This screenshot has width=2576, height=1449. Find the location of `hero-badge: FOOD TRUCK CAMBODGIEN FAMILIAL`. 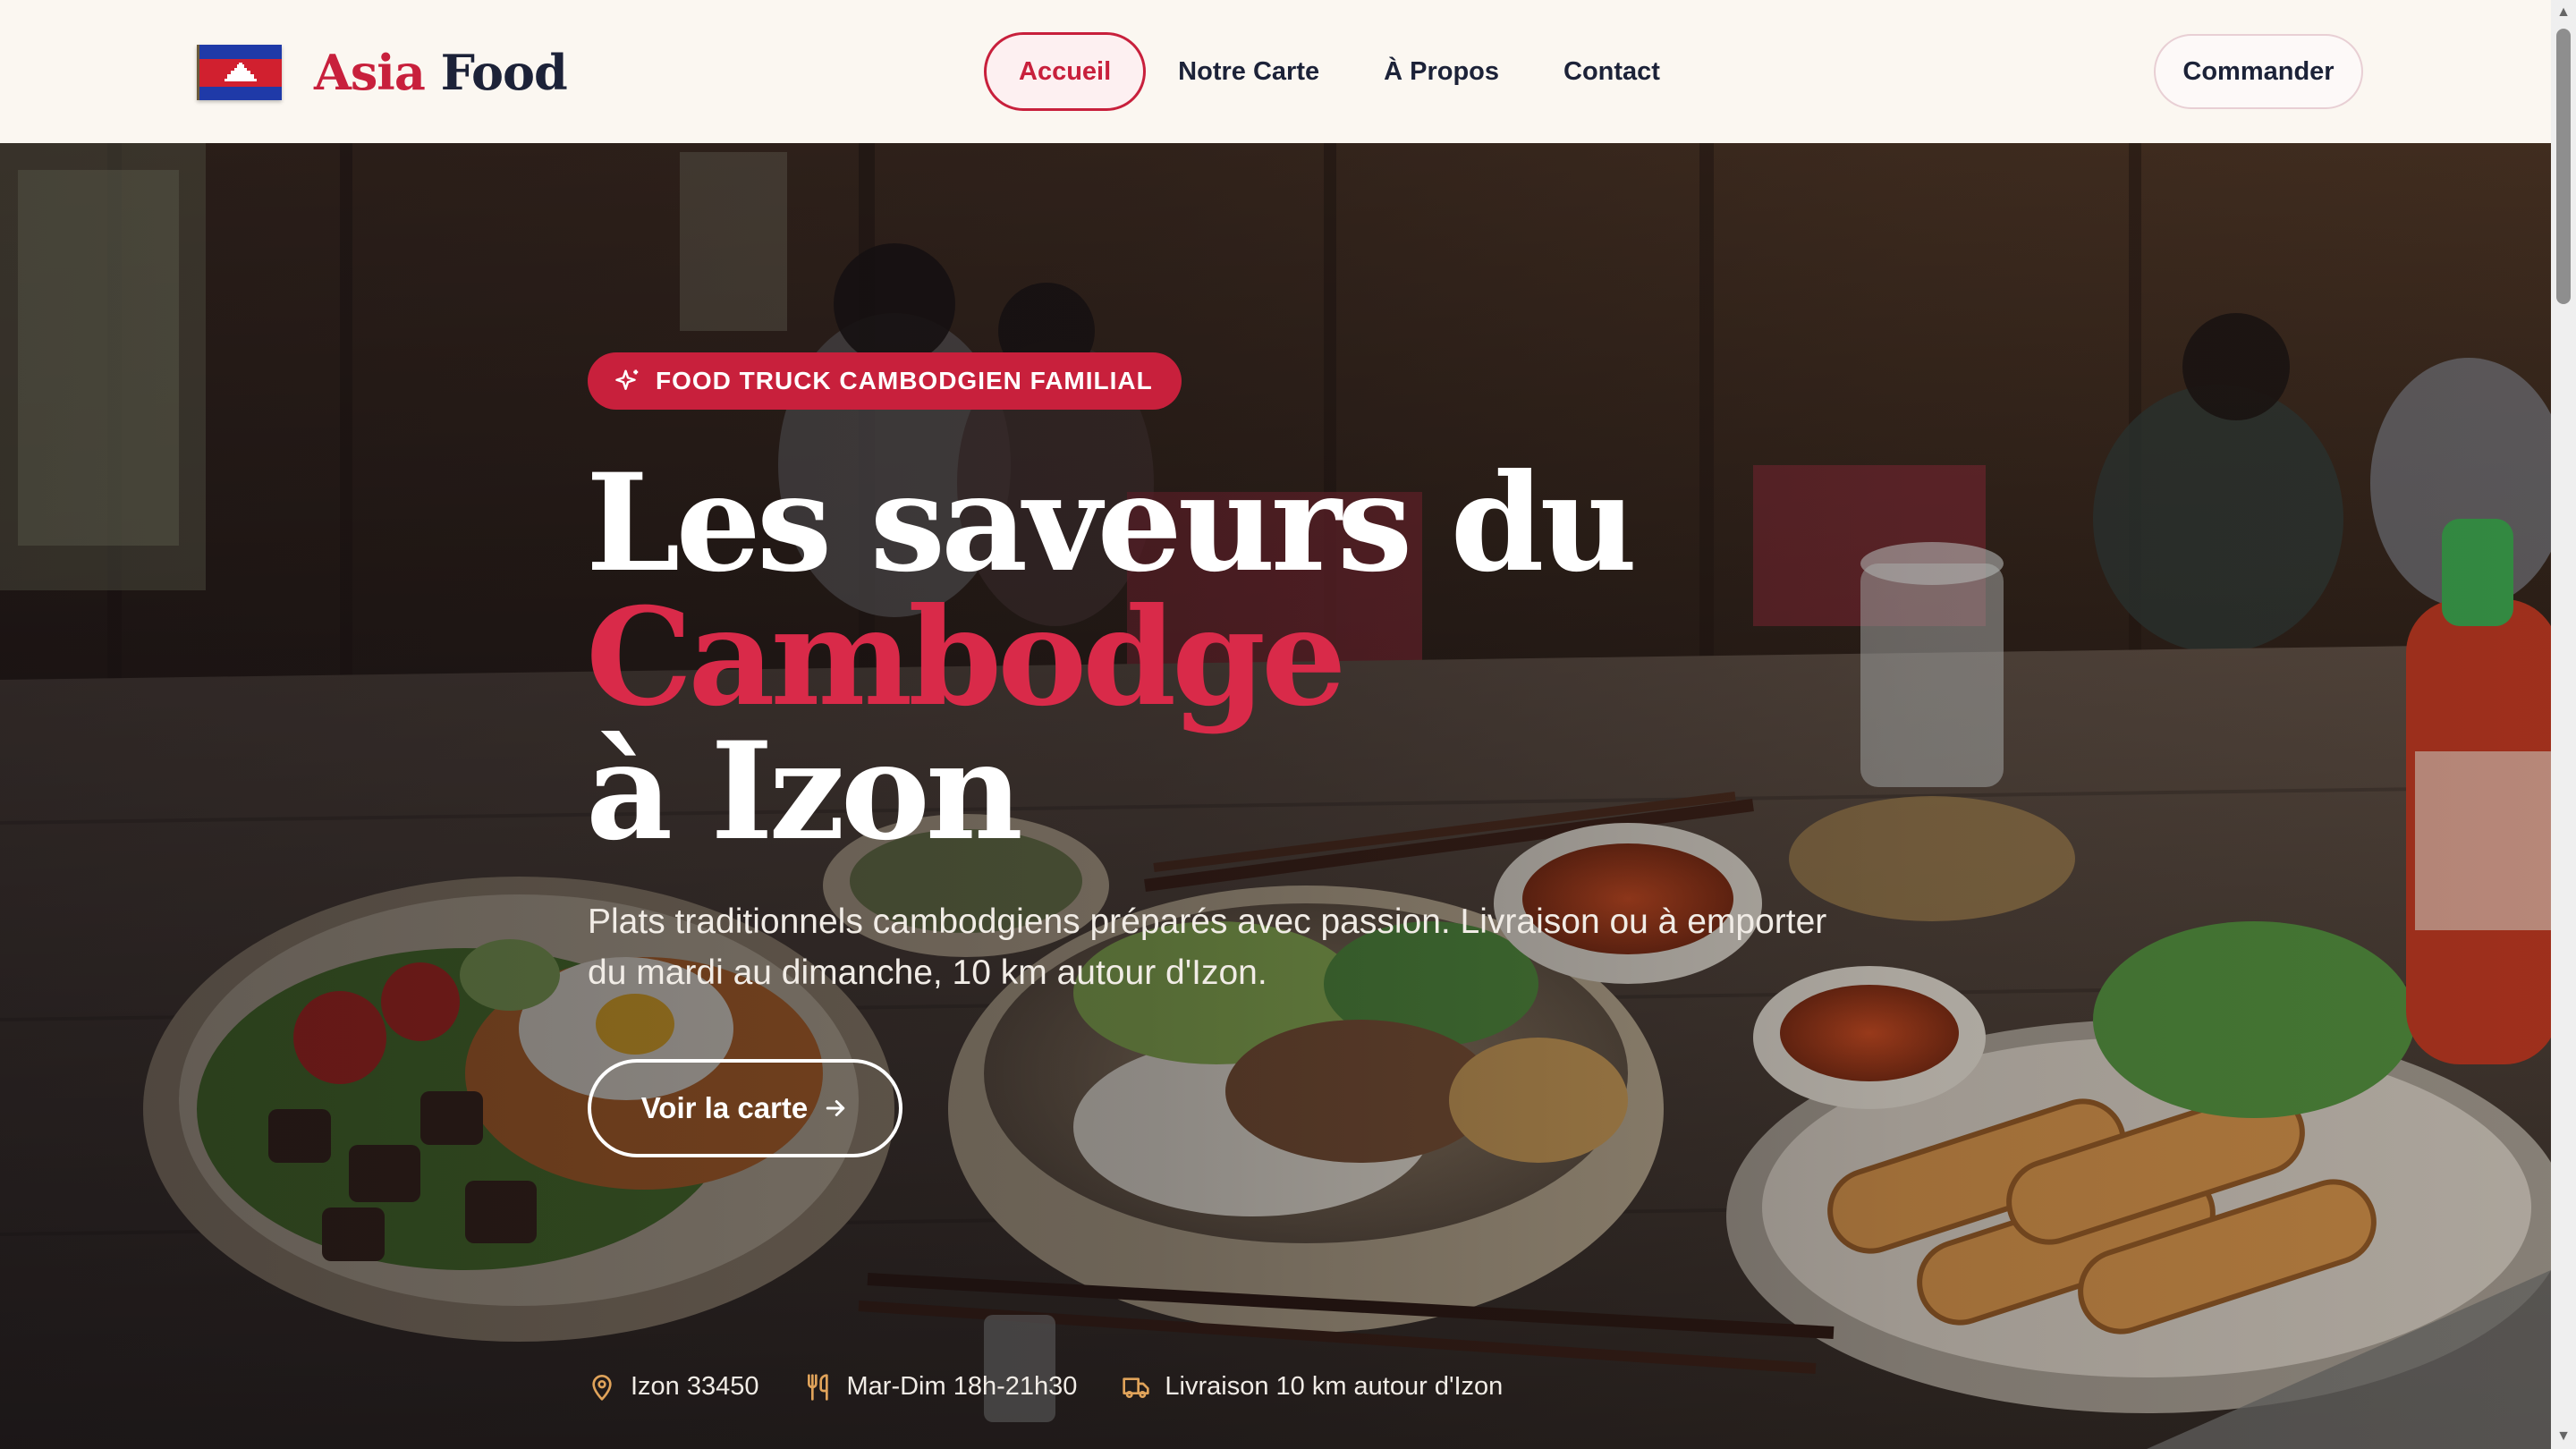

hero-badge: FOOD TRUCK CAMBODGIEN FAMILIAL is located at coordinates (885, 381).